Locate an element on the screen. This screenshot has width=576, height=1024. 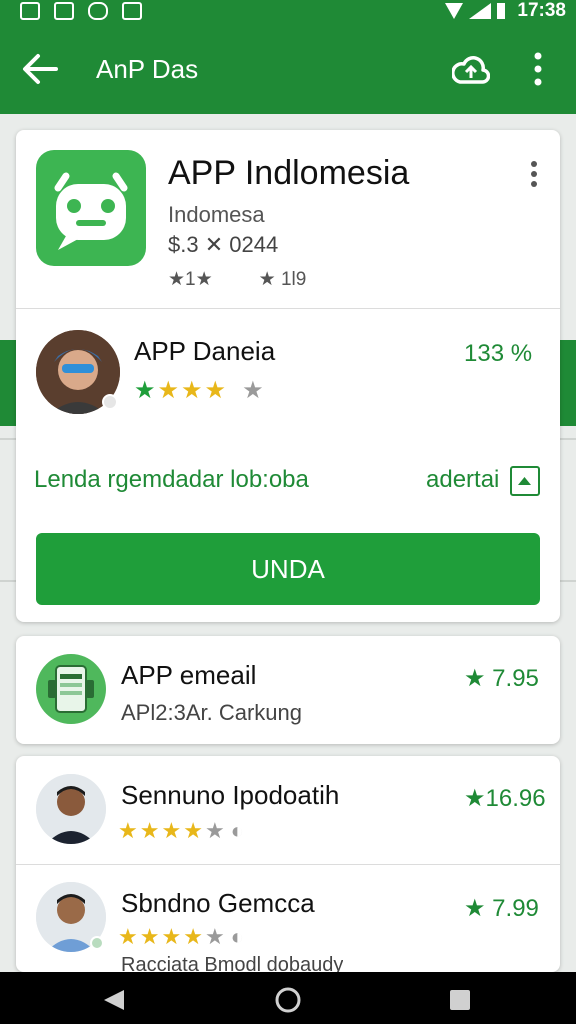
list-item-subtitle: Racciata Bmodl dobaudy is located at coordinates (232, 963).